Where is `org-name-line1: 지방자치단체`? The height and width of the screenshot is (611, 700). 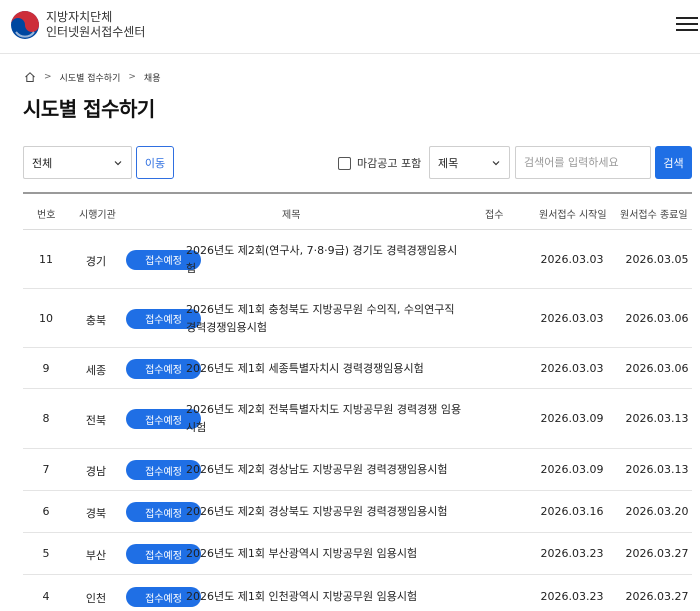 org-name-line1: 지방자치단체 is located at coordinates (79, 17).